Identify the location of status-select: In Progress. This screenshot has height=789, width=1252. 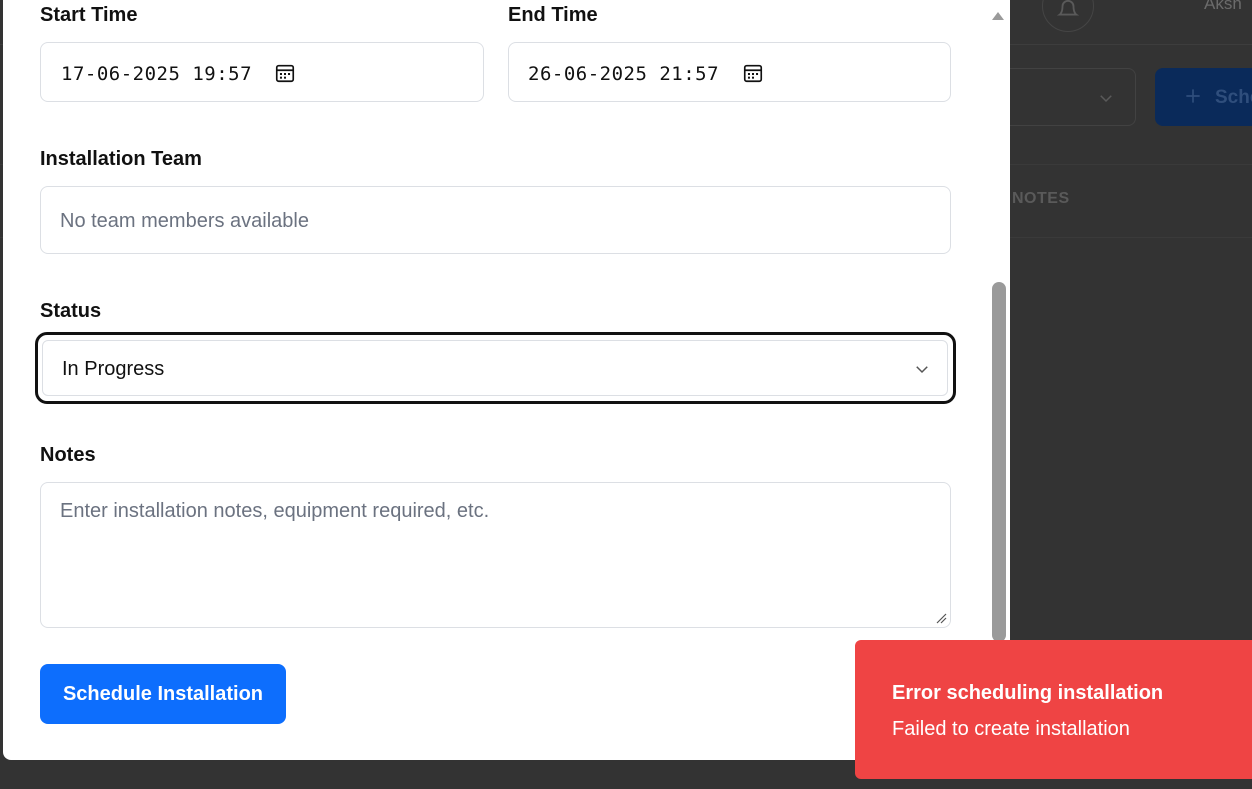
(495, 368).